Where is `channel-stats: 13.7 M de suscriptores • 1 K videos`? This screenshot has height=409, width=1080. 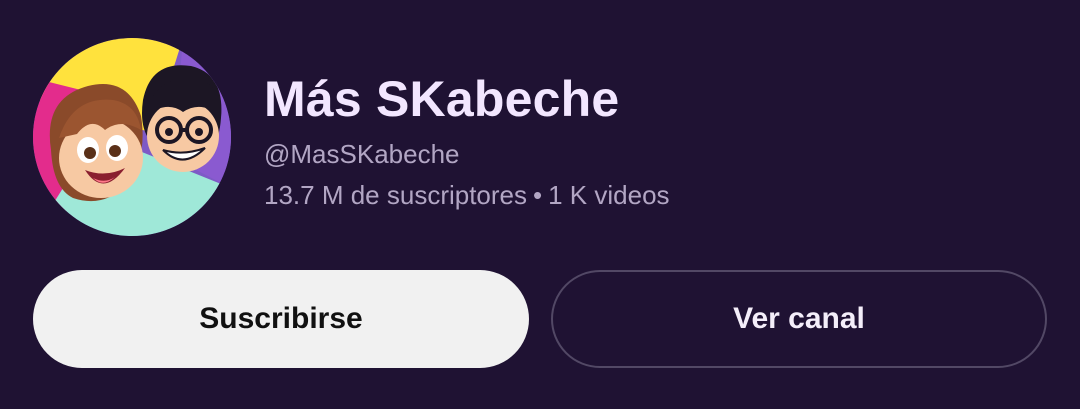
channel-stats: 13.7 M de suscriptores • 1 K videos is located at coordinates (467, 195).